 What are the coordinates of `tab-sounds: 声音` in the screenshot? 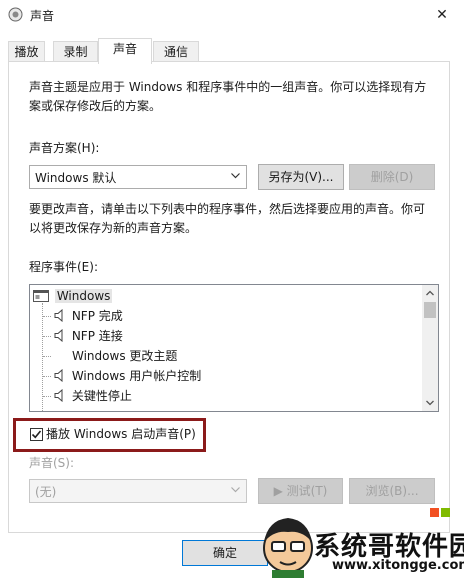 It's located at (125, 51).